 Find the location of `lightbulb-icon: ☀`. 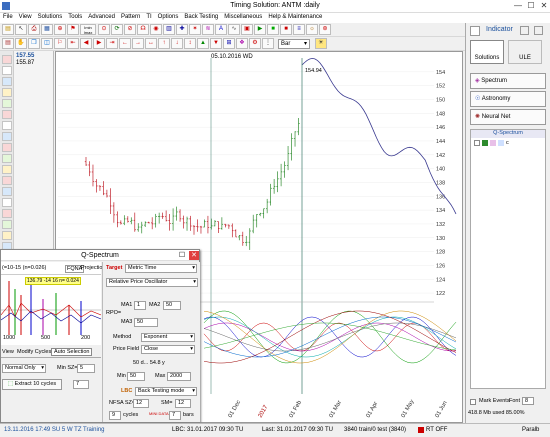

lightbulb-icon: ☀ is located at coordinates (321, 43).